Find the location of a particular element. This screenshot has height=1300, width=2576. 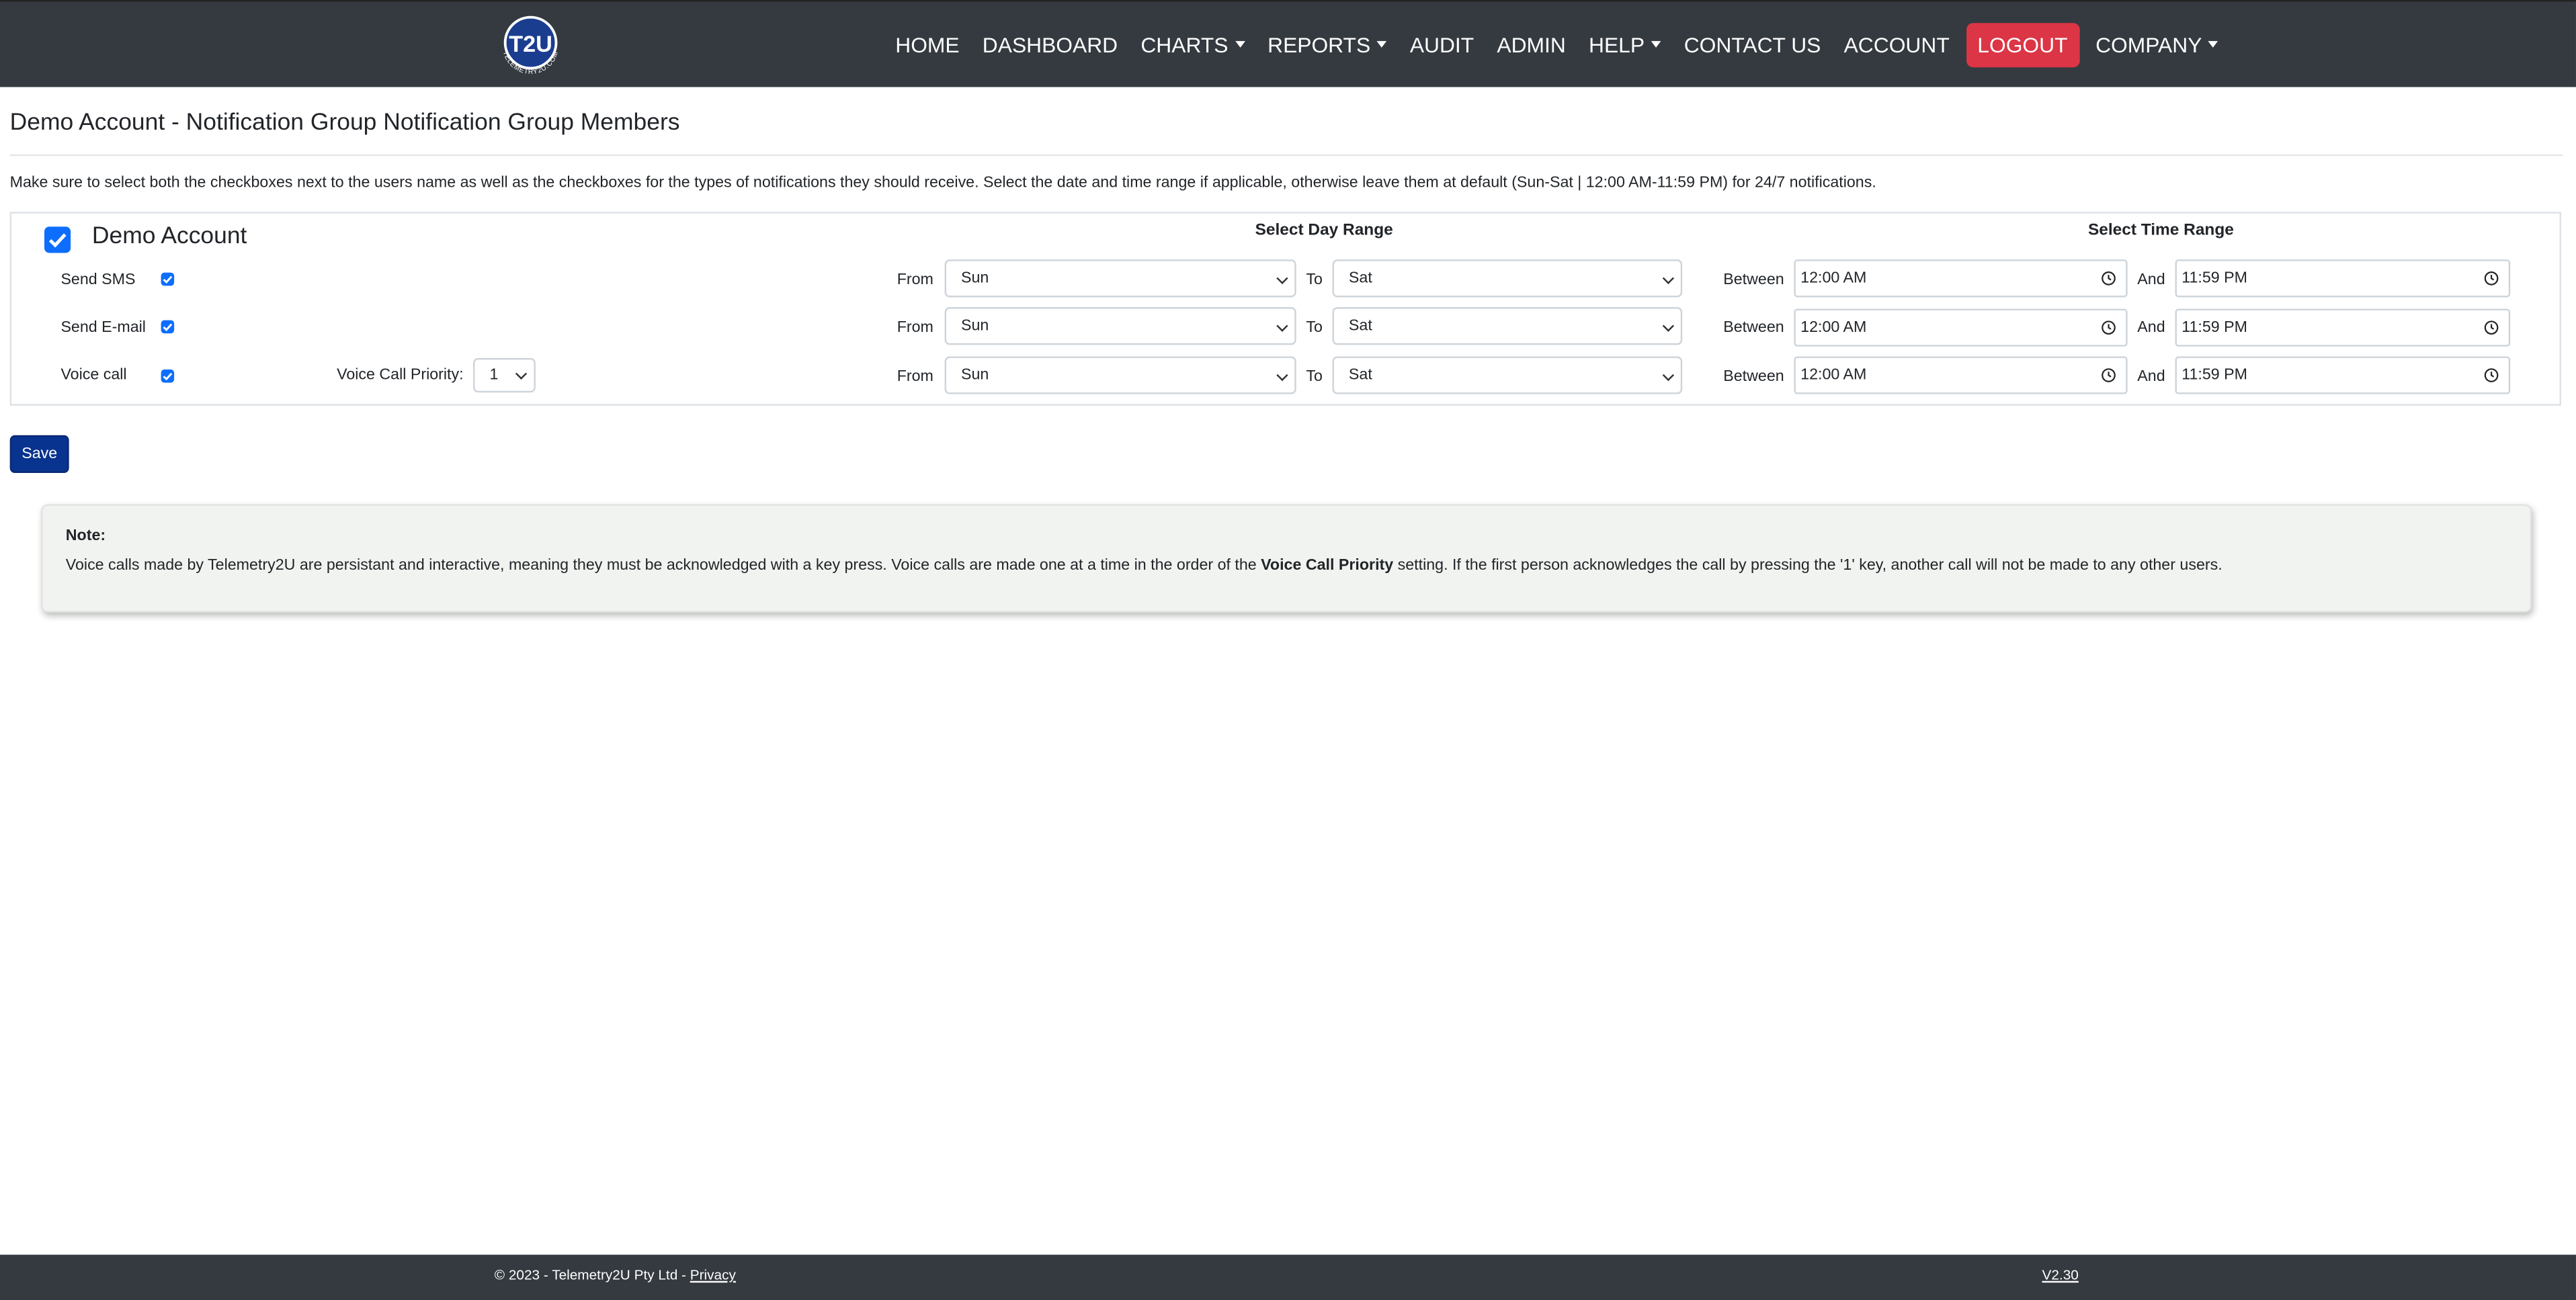

nav-dashboard: DASHBOARD is located at coordinates (1050, 45).